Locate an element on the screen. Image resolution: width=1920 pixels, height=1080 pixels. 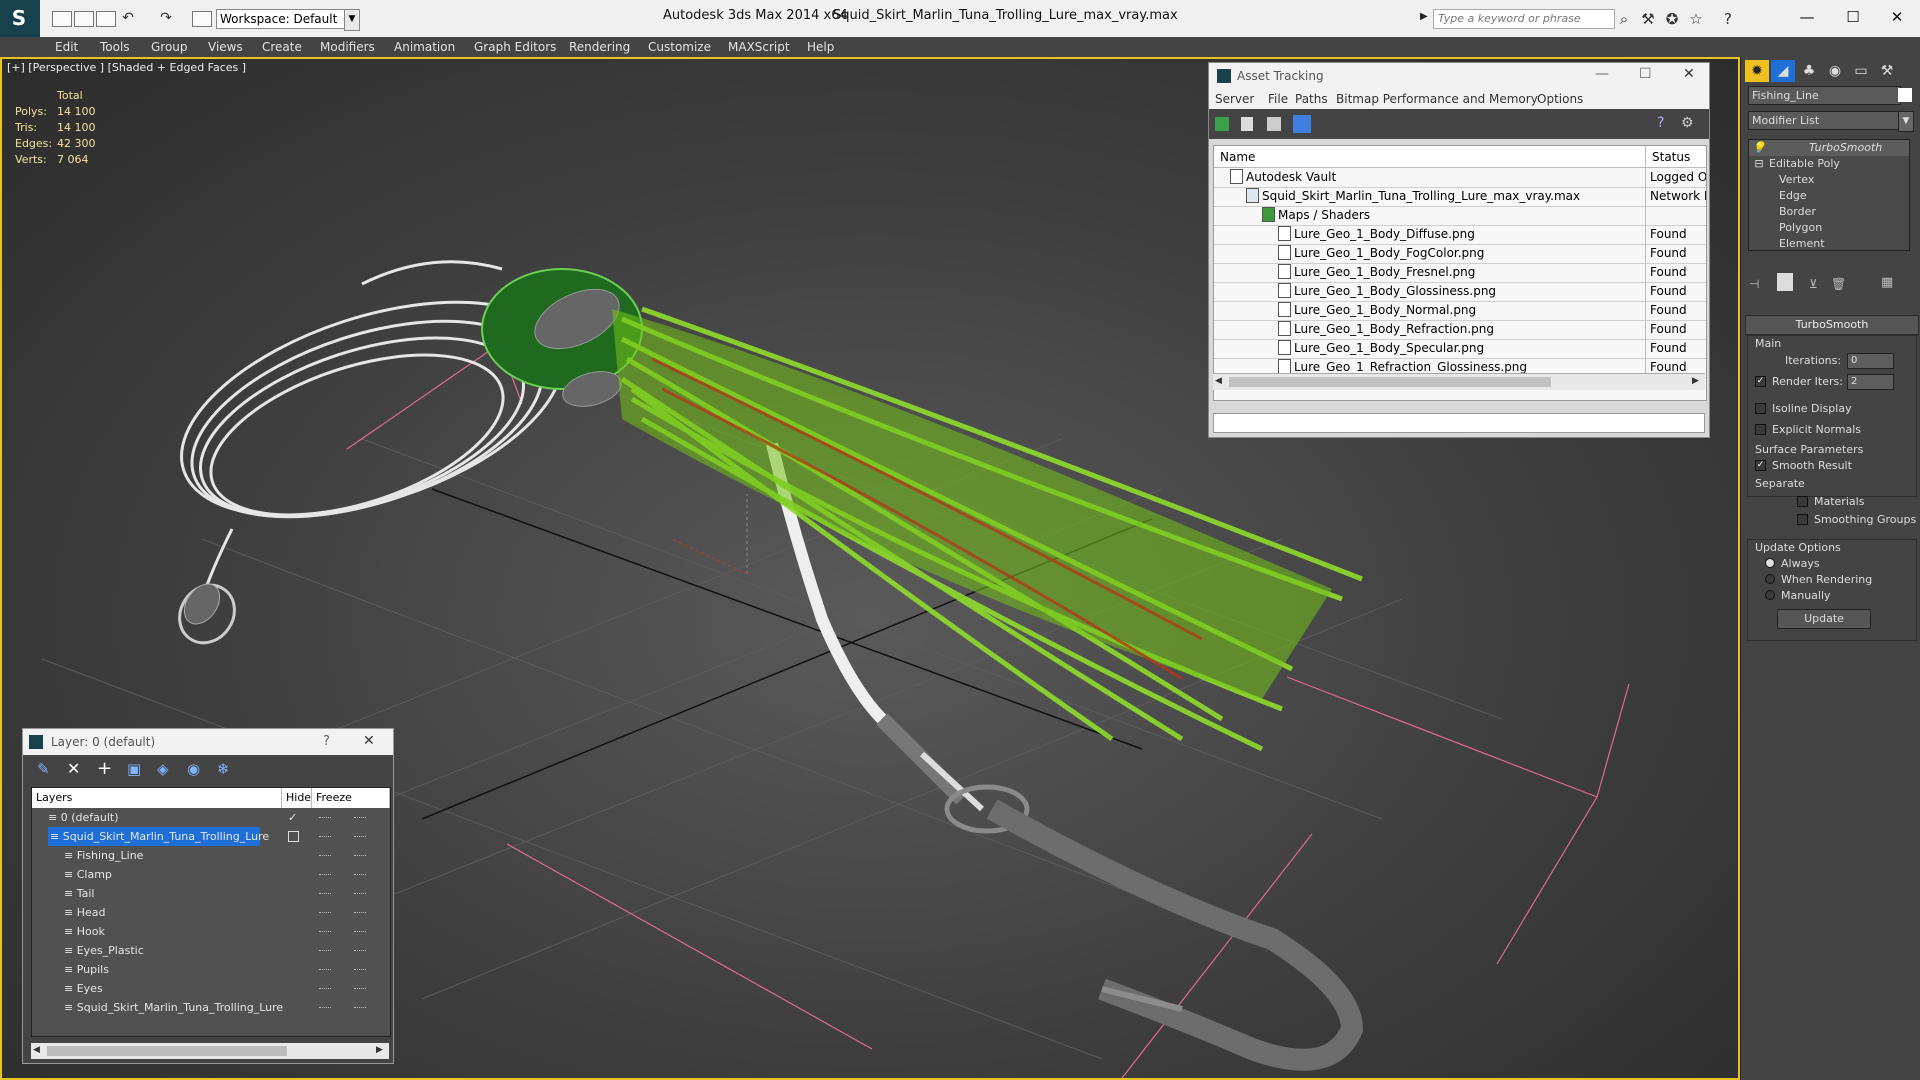
list-view-icon is located at coordinates (1247, 124).